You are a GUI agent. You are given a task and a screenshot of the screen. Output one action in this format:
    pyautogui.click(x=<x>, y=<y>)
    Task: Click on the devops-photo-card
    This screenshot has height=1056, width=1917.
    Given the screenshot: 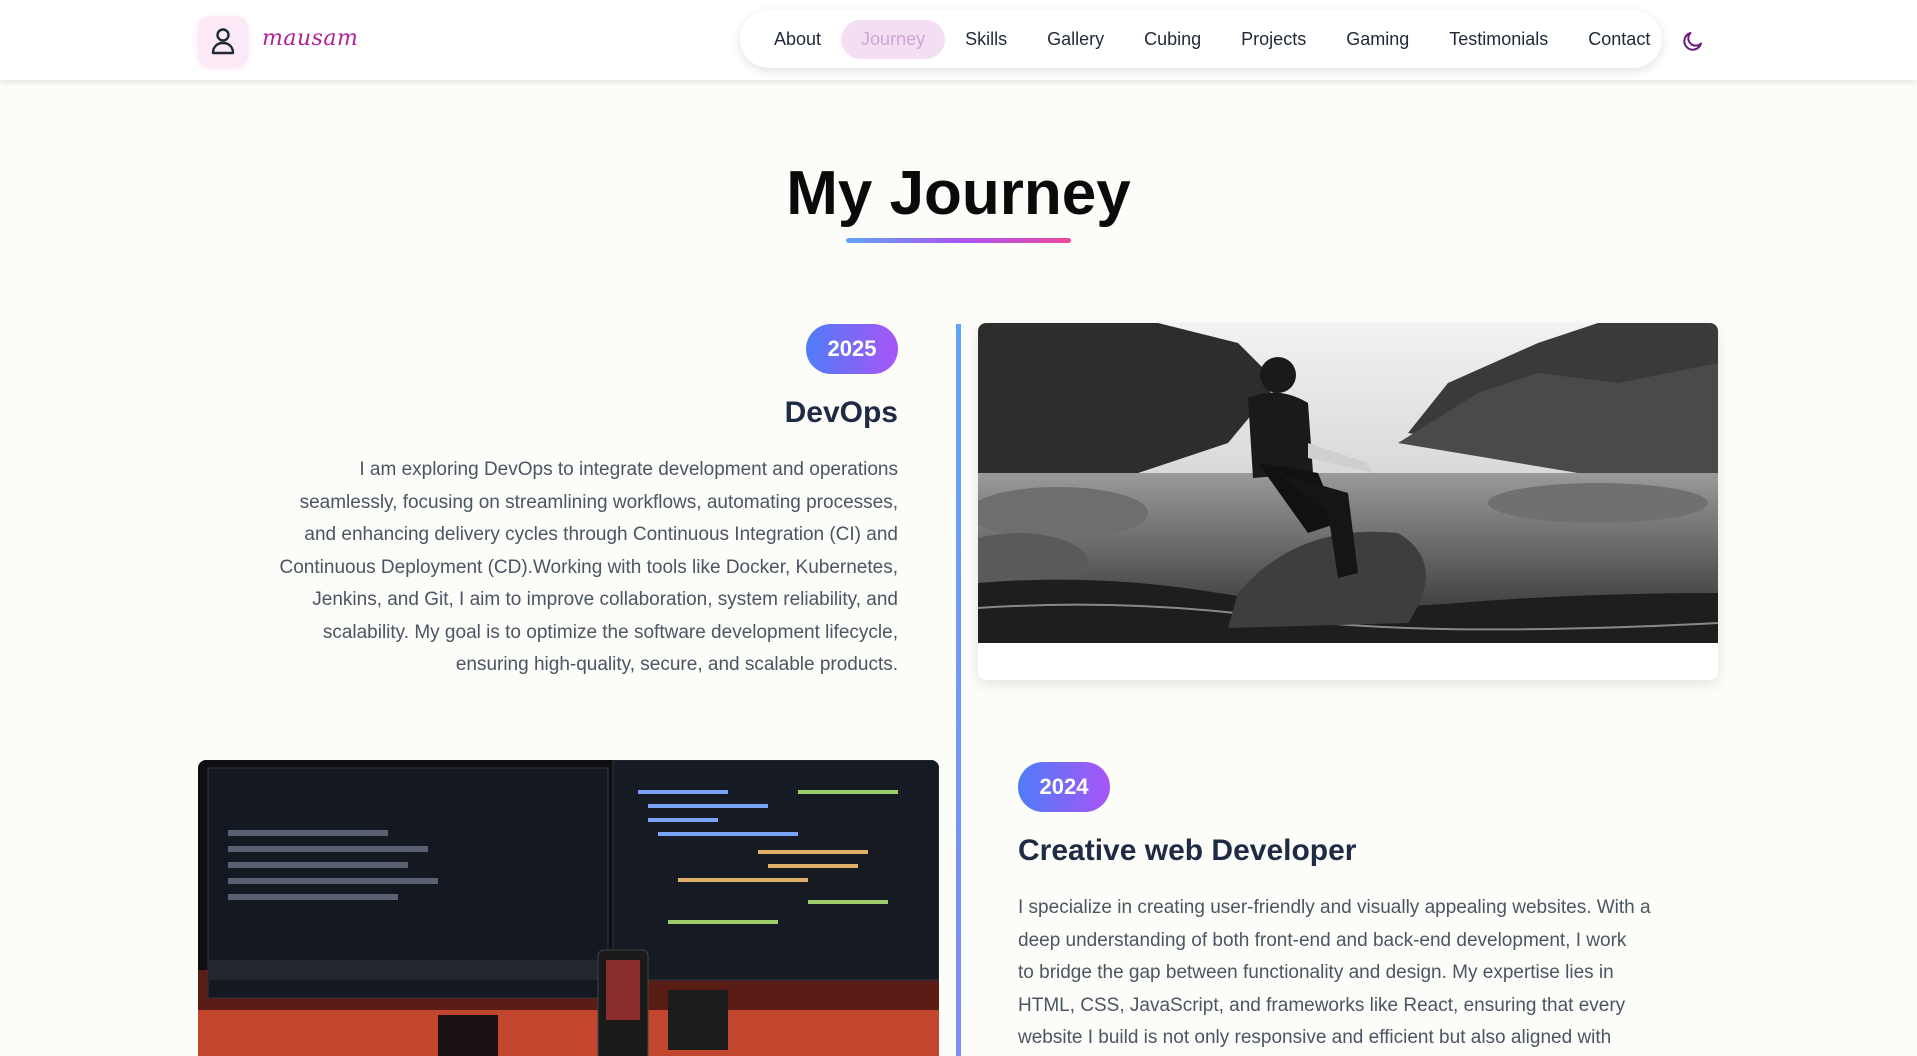 What is the action you would take?
    pyautogui.click(x=1348, y=501)
    